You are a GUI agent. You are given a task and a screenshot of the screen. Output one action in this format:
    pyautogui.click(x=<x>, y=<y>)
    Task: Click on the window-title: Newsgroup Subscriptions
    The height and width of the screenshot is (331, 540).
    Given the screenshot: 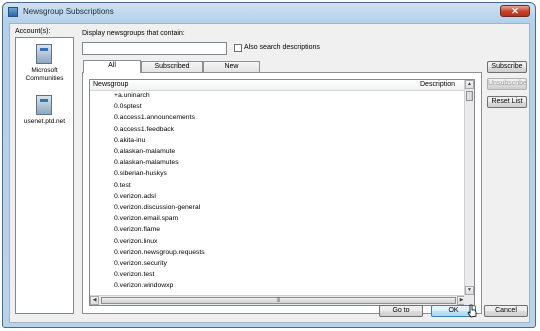 What is the action you would take?
    pyautogui.click(x=68, y=11)
    